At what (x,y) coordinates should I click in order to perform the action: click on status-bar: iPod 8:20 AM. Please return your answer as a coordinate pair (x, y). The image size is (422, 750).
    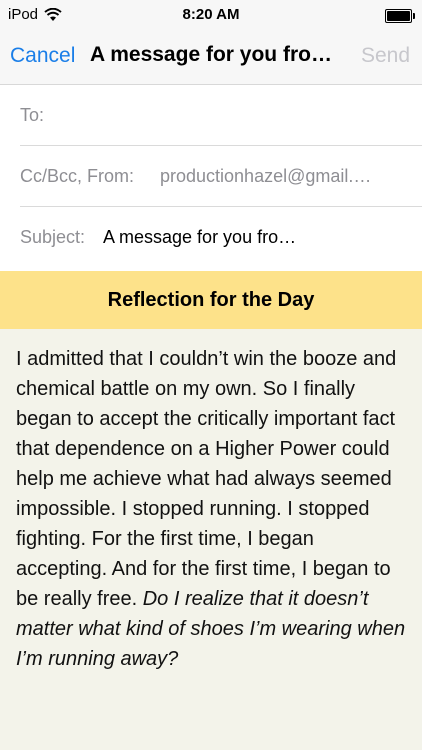
    Looking at the image, I should click on (211, 15).